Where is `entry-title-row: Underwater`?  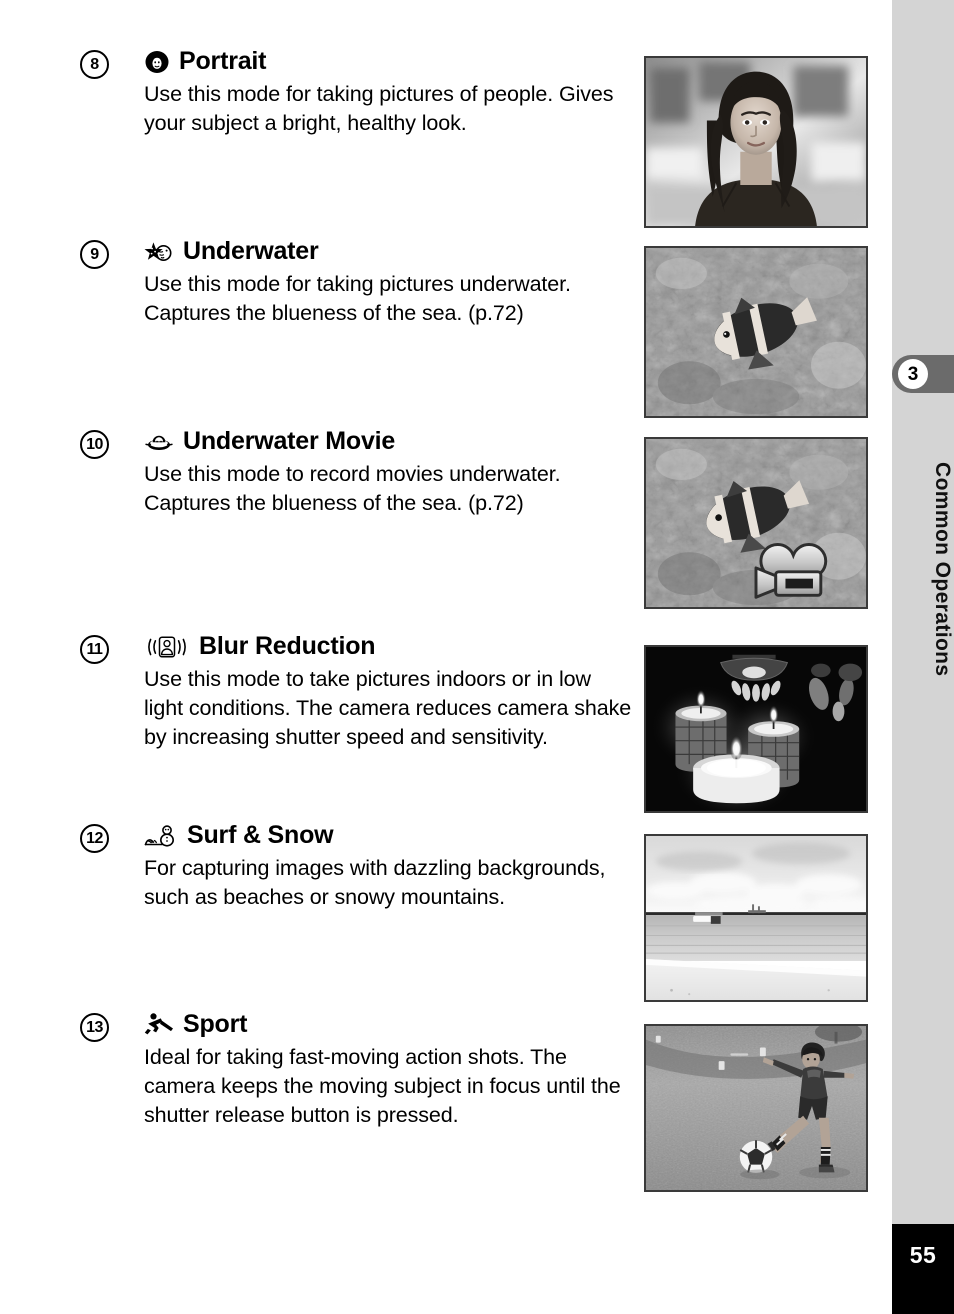 entry-title-row: Underwater is located at coordinates (389, 251).